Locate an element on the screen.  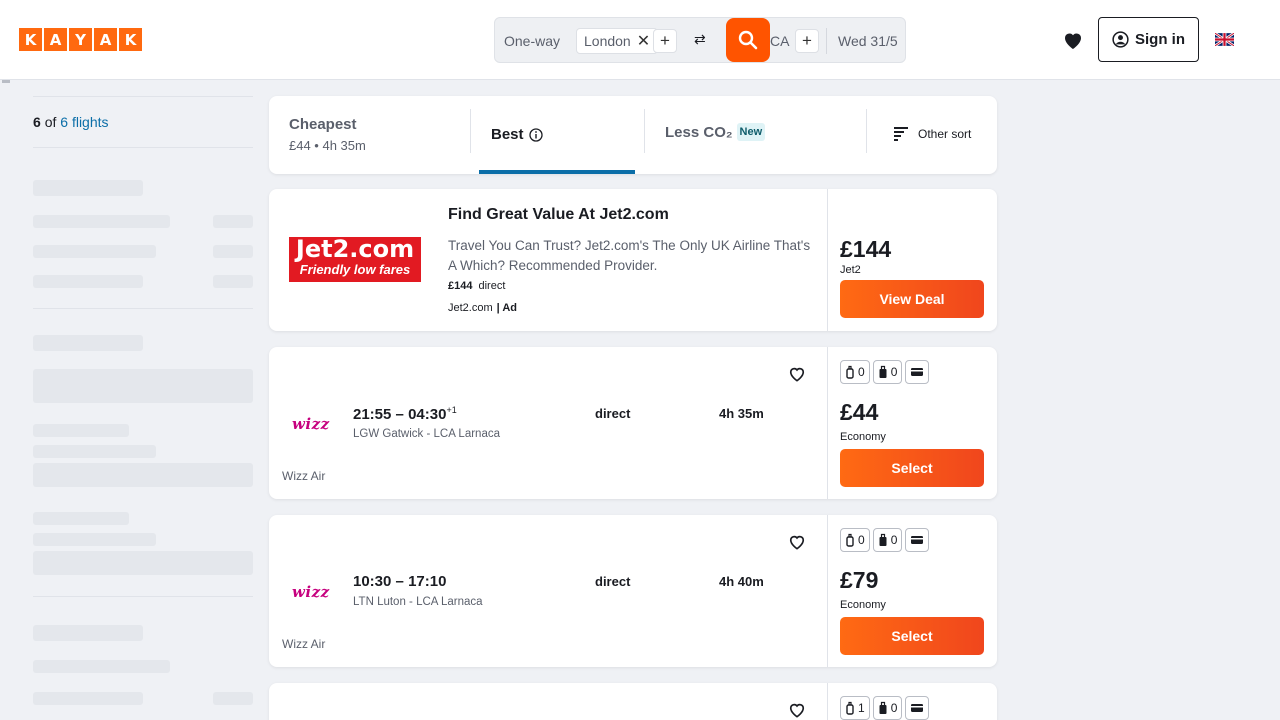
trip-type-select: One-way is located at coordinates (532, 41).